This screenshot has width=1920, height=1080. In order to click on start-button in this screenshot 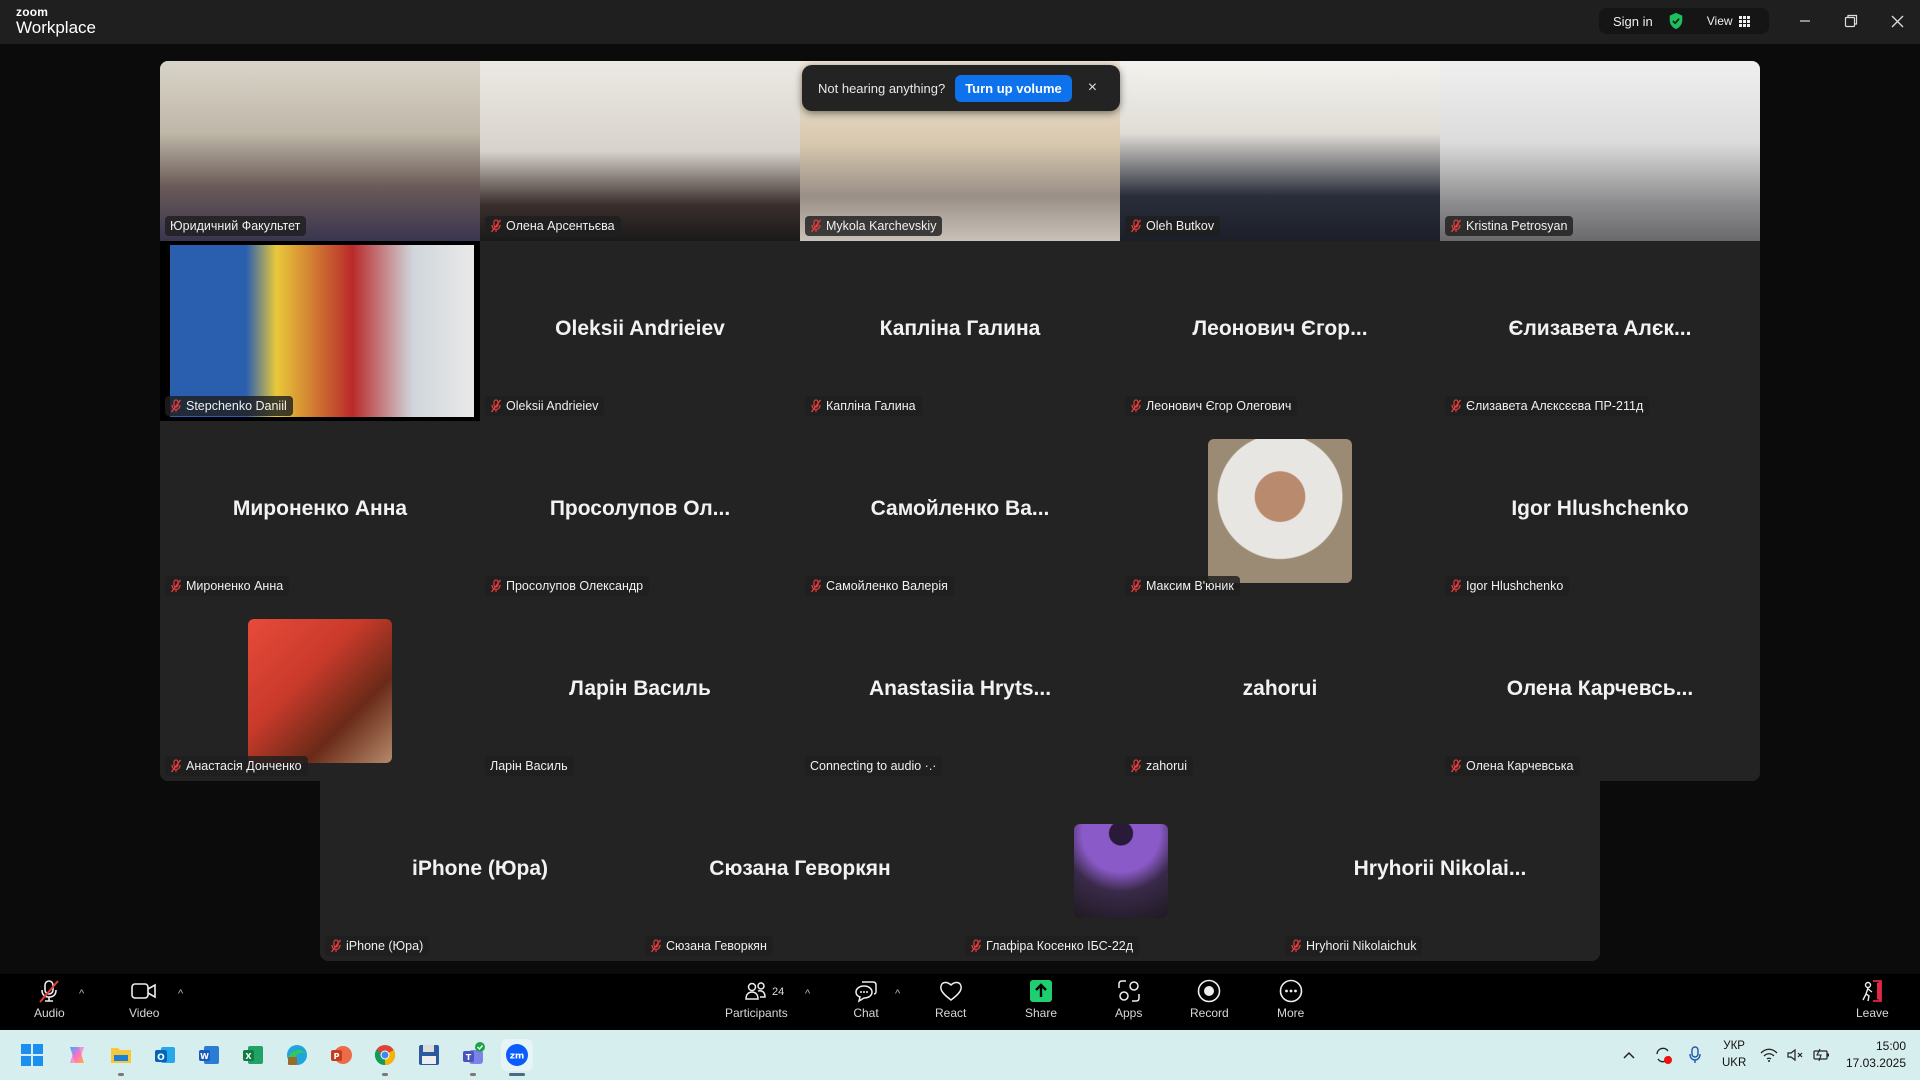, I will do `click(32, 1055)`.